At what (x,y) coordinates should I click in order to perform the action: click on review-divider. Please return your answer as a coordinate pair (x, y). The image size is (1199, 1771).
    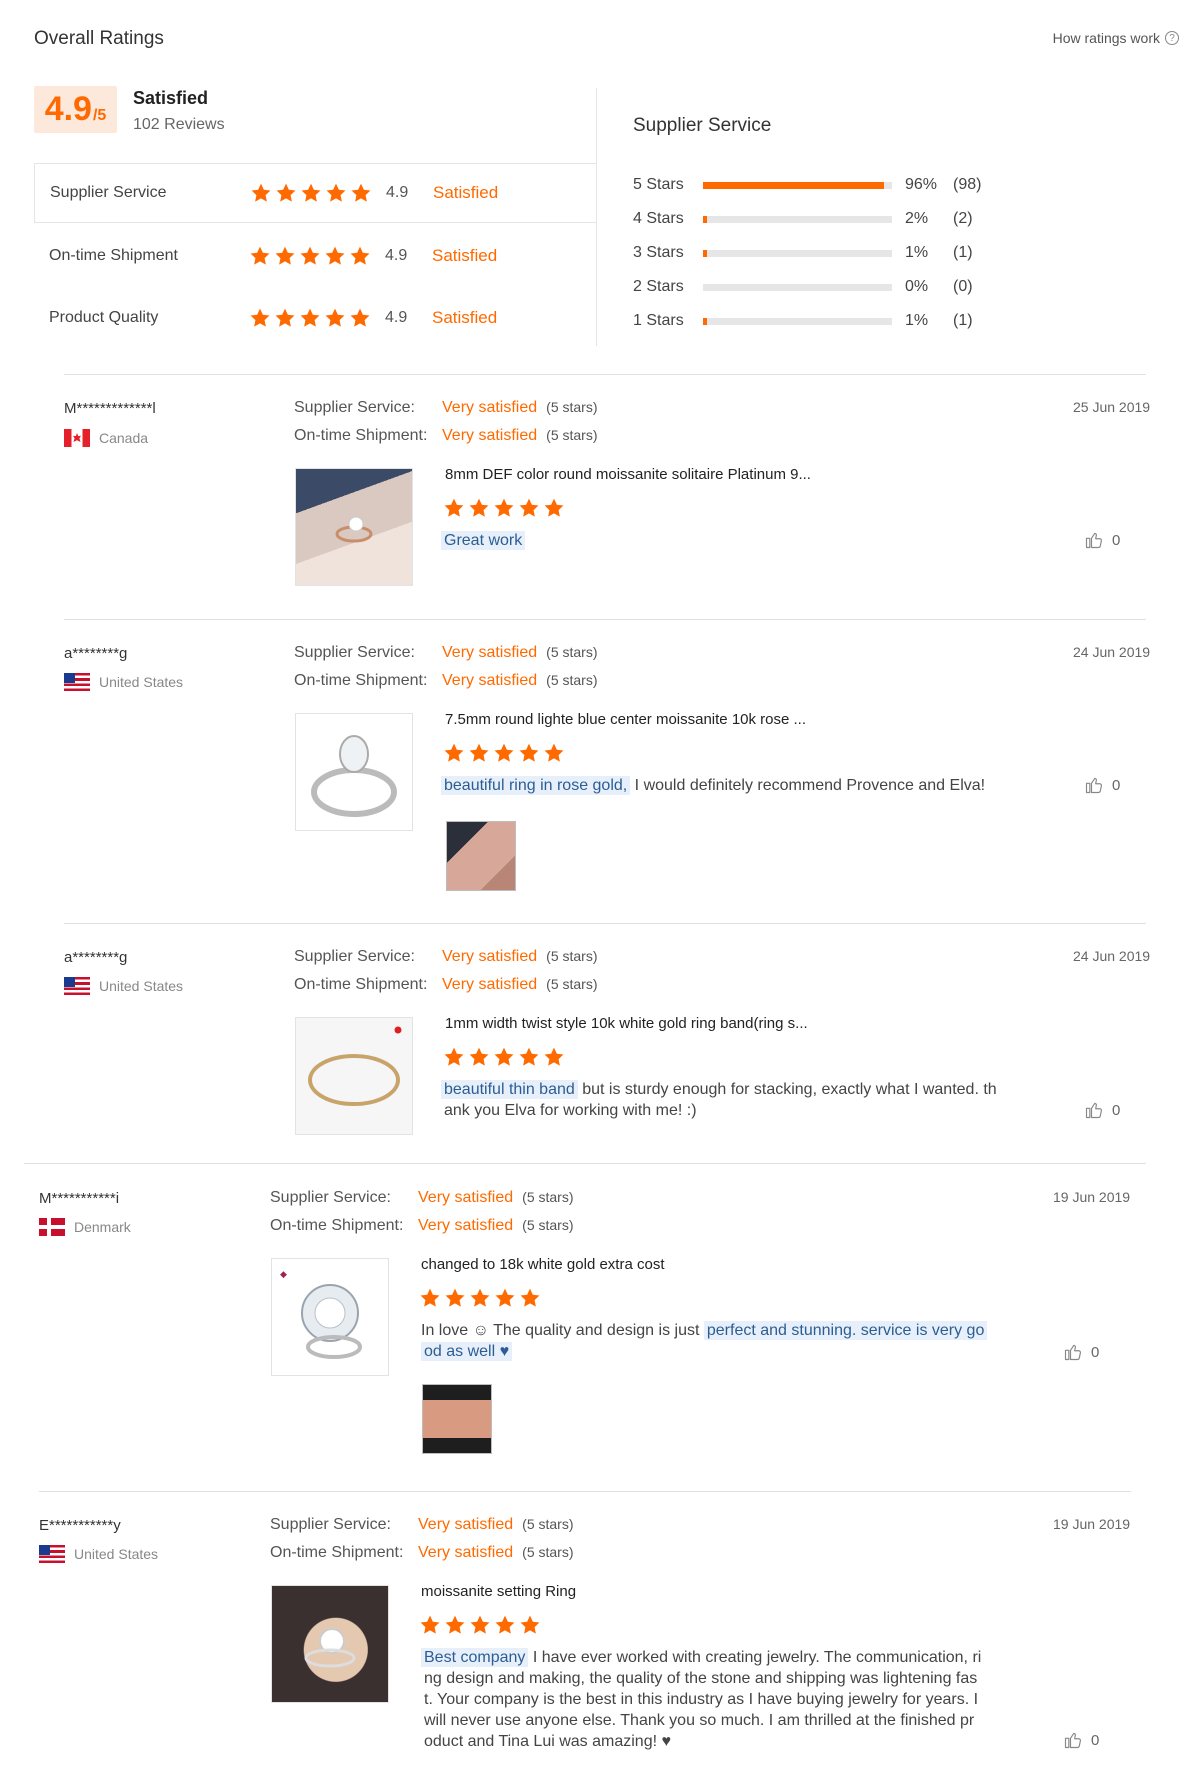
    Looking at the image, I should click on (585, 1491).